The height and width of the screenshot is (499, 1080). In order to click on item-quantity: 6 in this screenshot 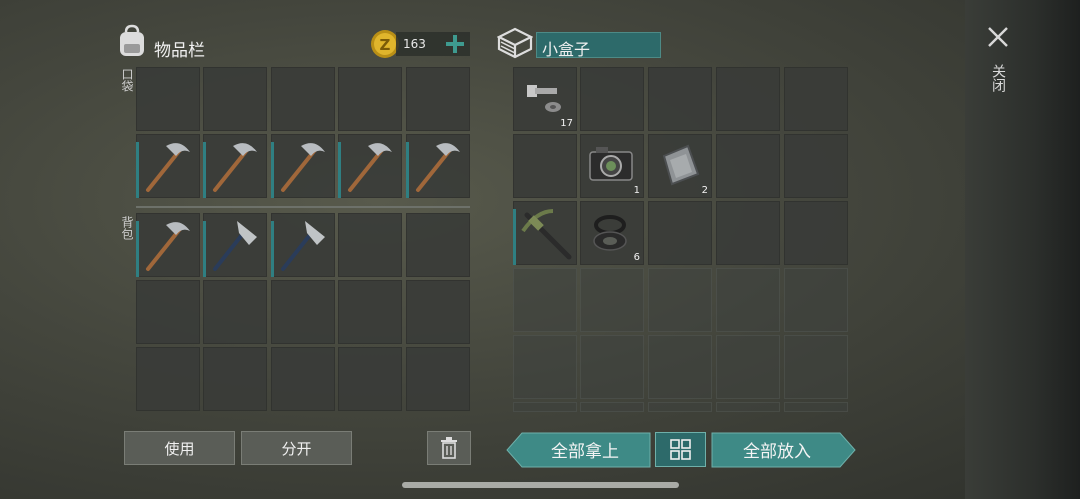, I will do `click(636, 257)`.